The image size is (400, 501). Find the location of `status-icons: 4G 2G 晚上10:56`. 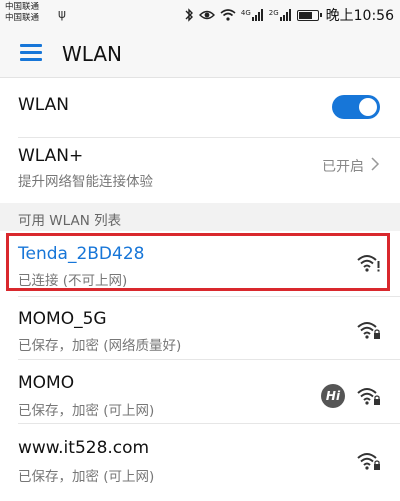

status-icons: 4G 2G 晚上10:56 is located at coordinates (289, 15).